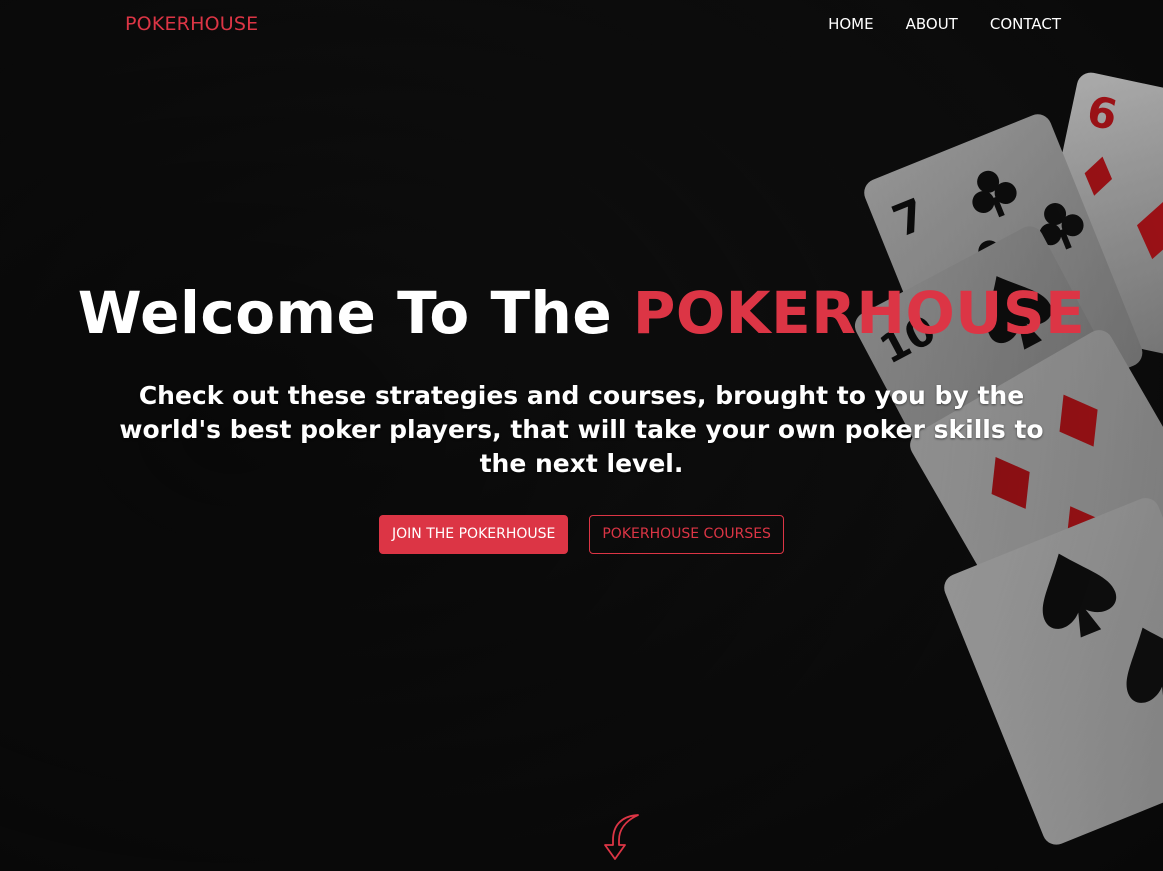 This screenshot has width=1163, height=871. What do you see at coordinates (617, 838) in the screenshot?
I see `arrow-down-curved-icon` at bounding box center [617, 838].